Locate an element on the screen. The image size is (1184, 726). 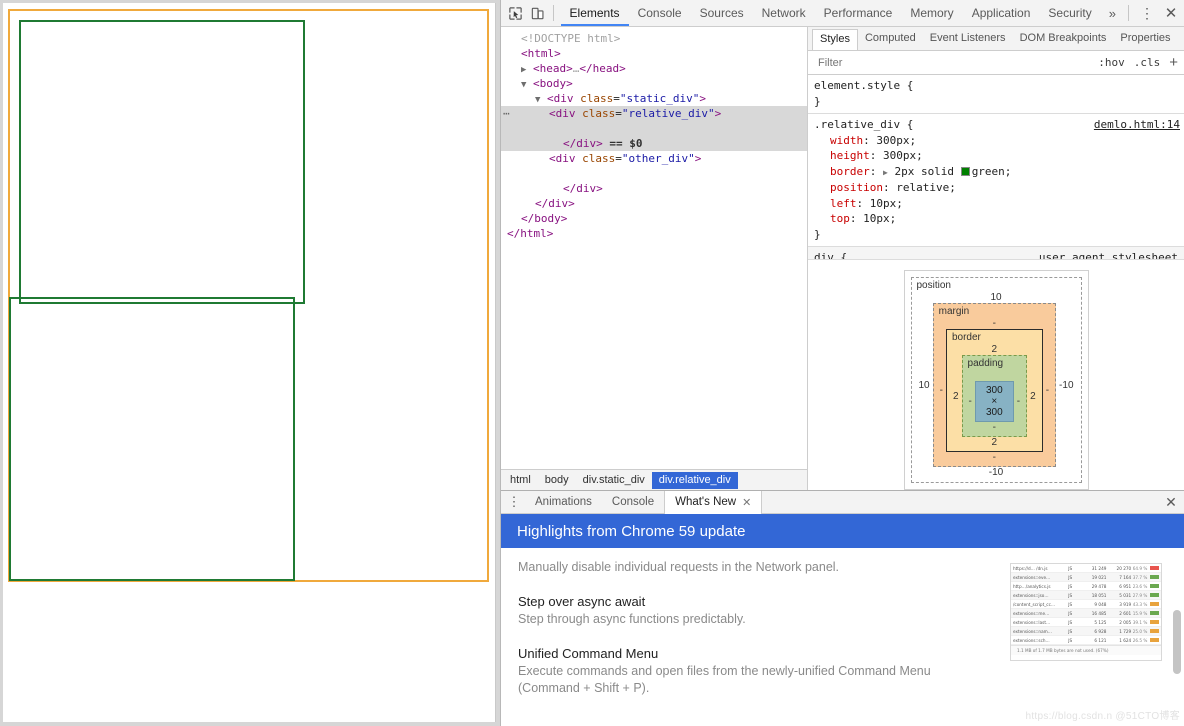
node-ellipsis-icon: ⋯ is located at coordinates (506, 113).